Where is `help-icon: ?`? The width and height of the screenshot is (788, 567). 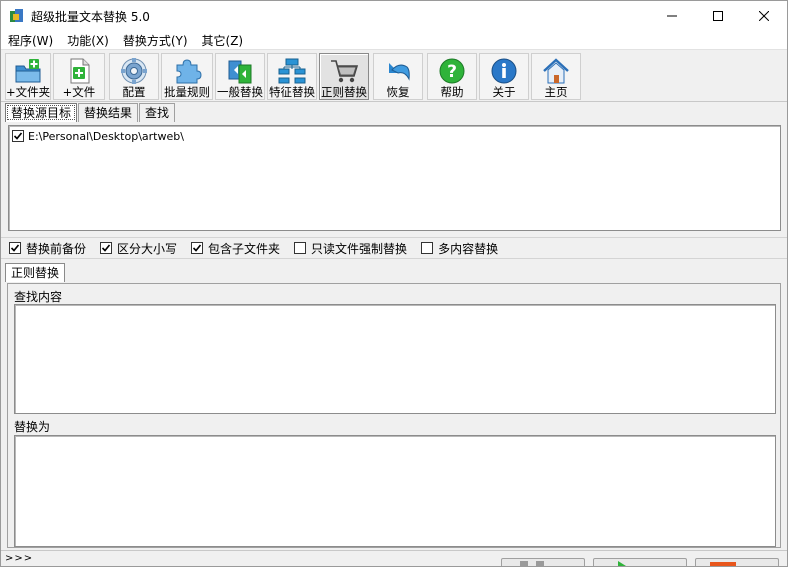 help-icon: ? is located at coordinates (452, 71).